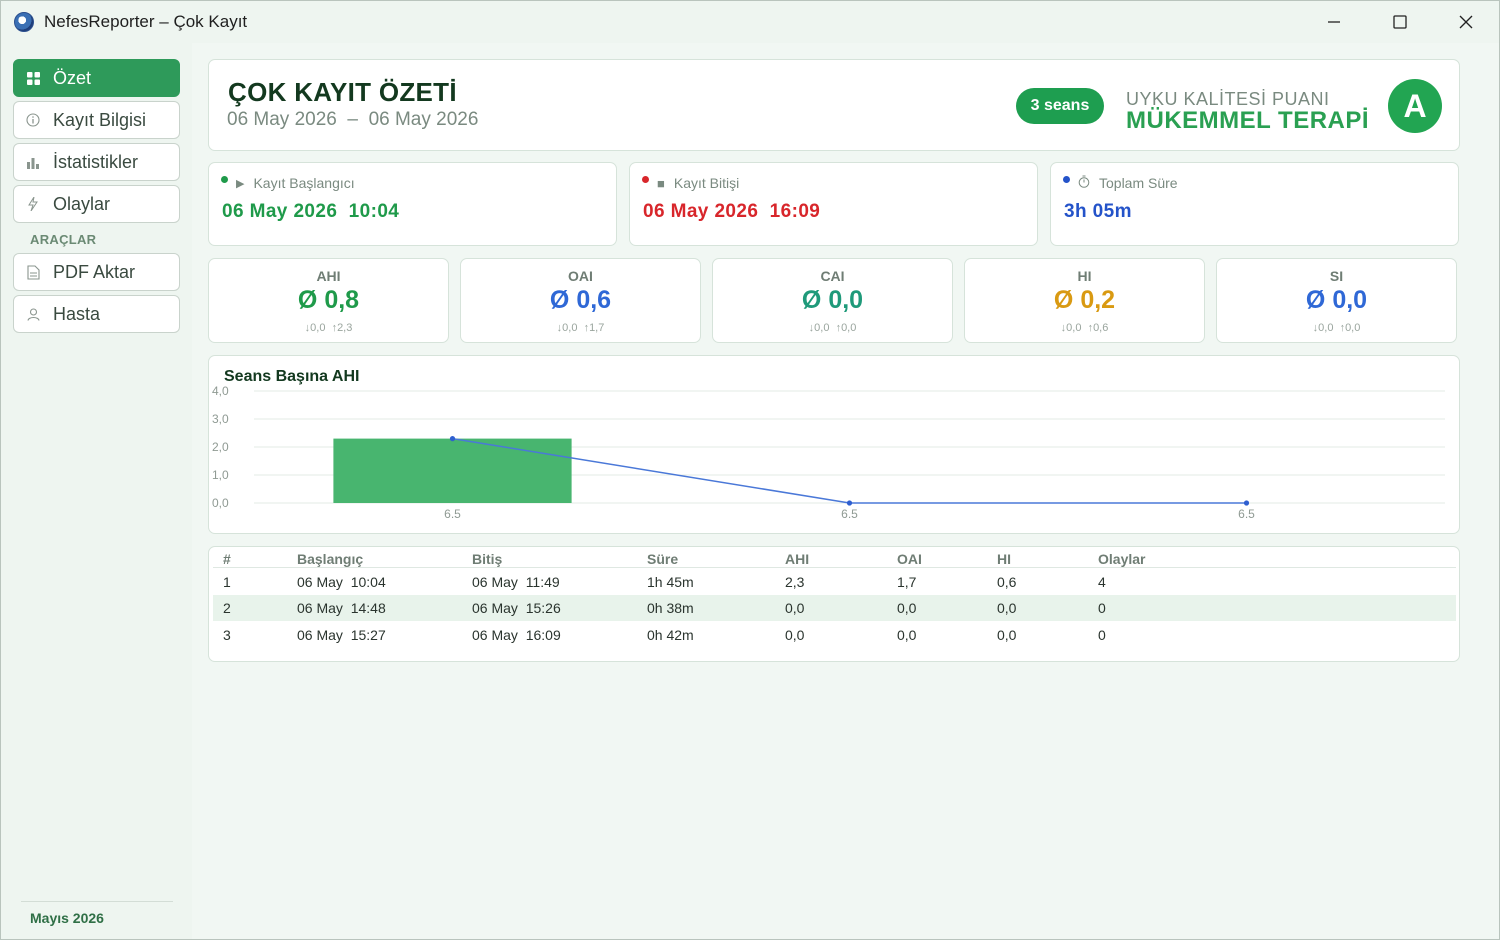 This screenshot has height=940, width=1500. I want to click on metric-label: OAI, so click(580, 276).